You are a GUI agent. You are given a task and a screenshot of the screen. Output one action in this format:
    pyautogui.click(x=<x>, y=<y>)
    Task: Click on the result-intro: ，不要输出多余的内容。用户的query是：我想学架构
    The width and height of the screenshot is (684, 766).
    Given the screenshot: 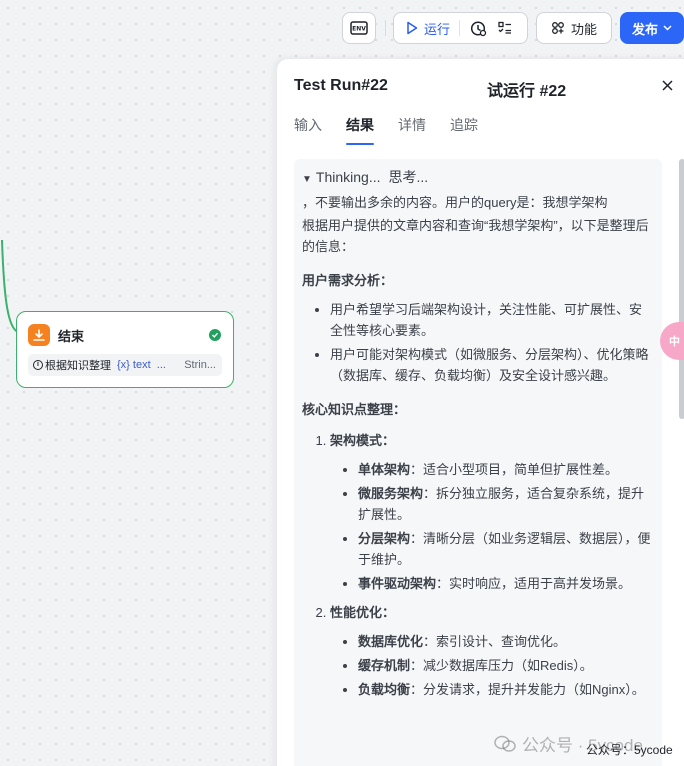 What is the action you would take?
    pyautogui.click(x=455, y=202)
    